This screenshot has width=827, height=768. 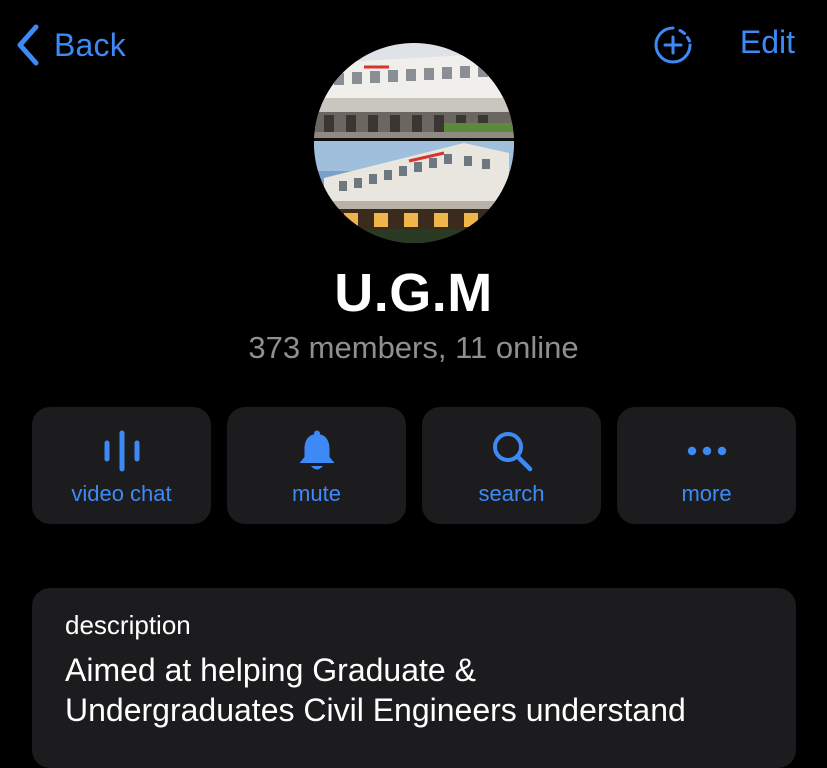 I want to click on add-story-icon, so click(x=673, y=45).